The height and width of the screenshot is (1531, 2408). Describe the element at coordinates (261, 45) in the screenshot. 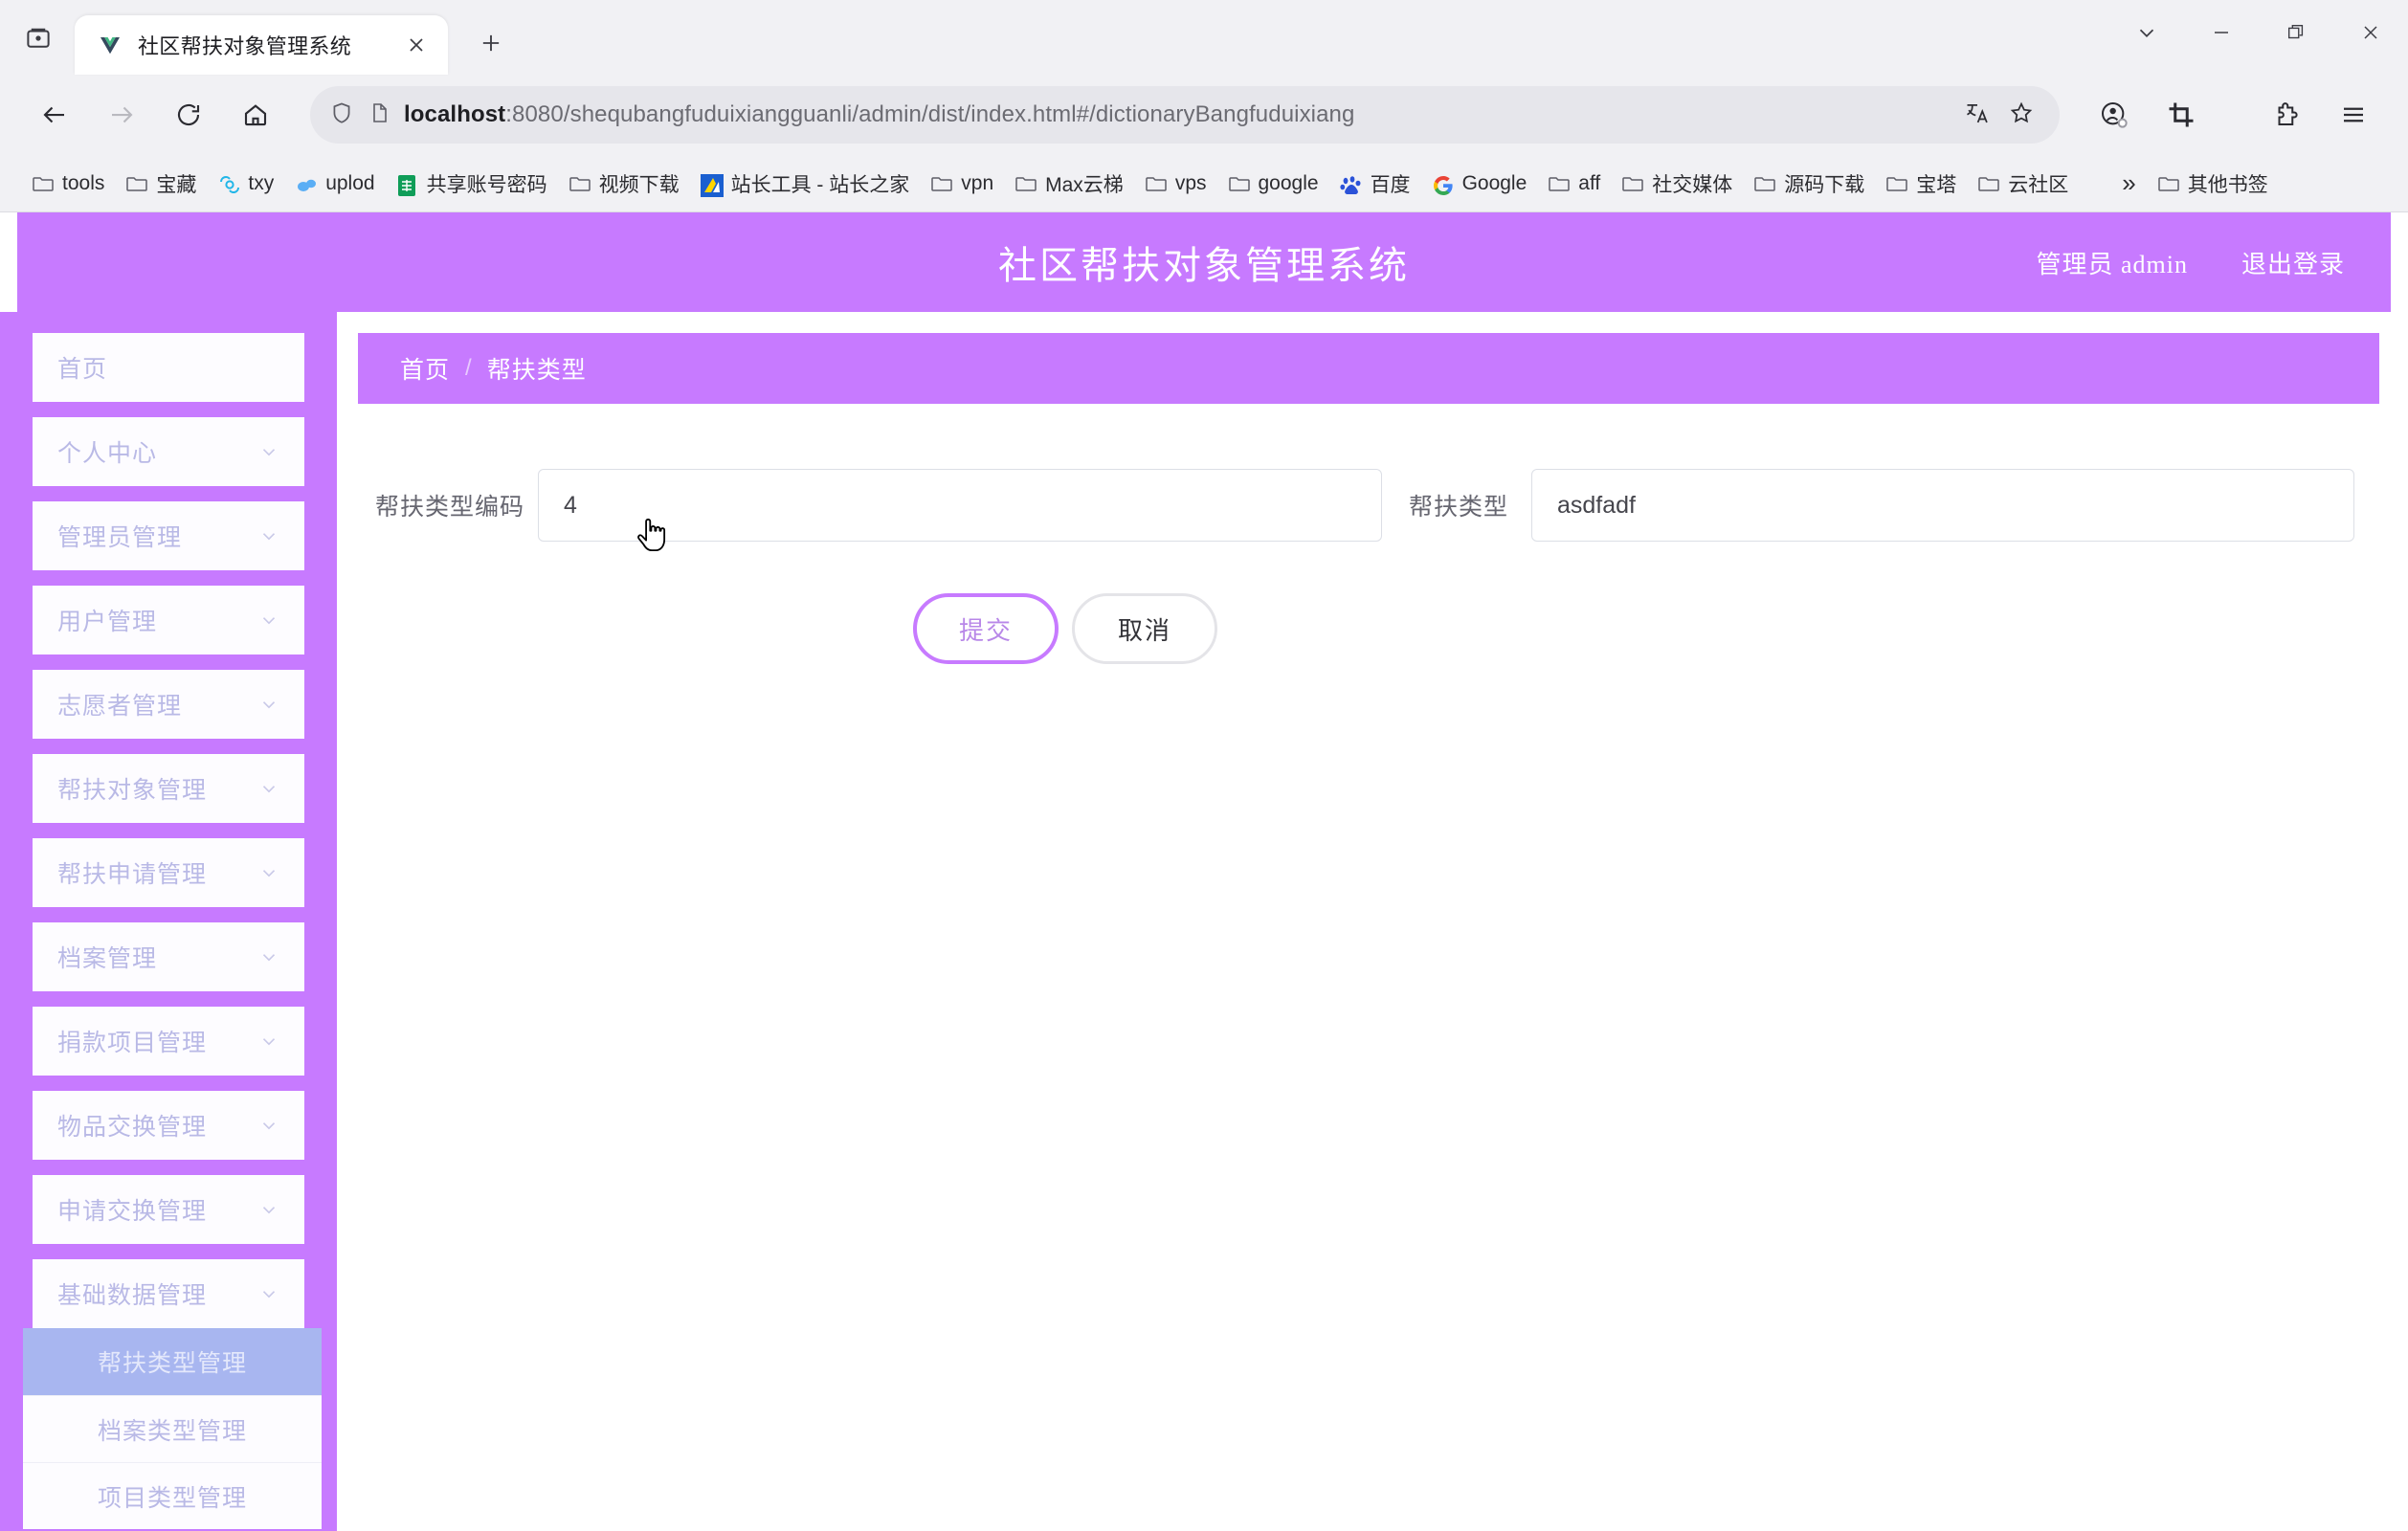

I see `browser-tab: 社区帮扶对象管理系统` at that location.